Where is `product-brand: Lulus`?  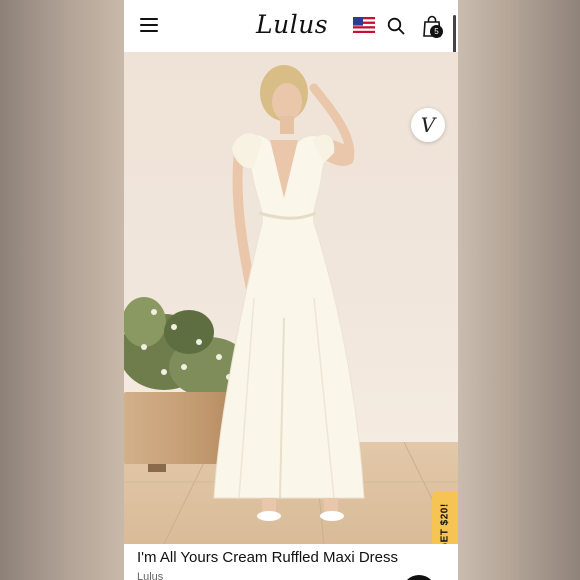
product-brand: Lulus is located at coordinates (150, 575).